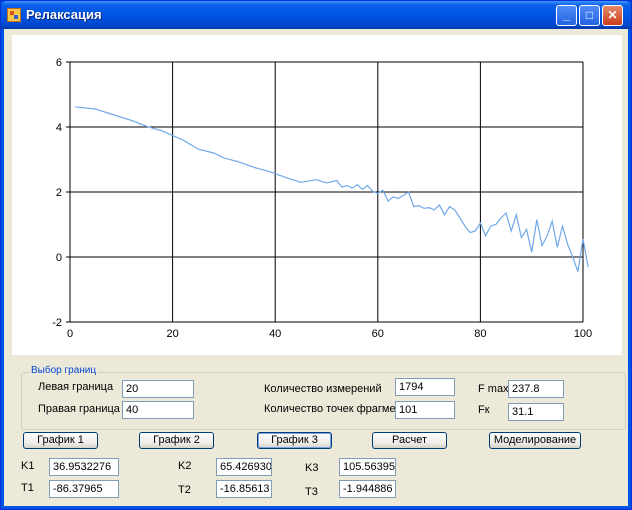  What do you see at coordinates (59, 258) in the screenshot?
I see `y-tick-label: 0` at bounding box center [59, 258].